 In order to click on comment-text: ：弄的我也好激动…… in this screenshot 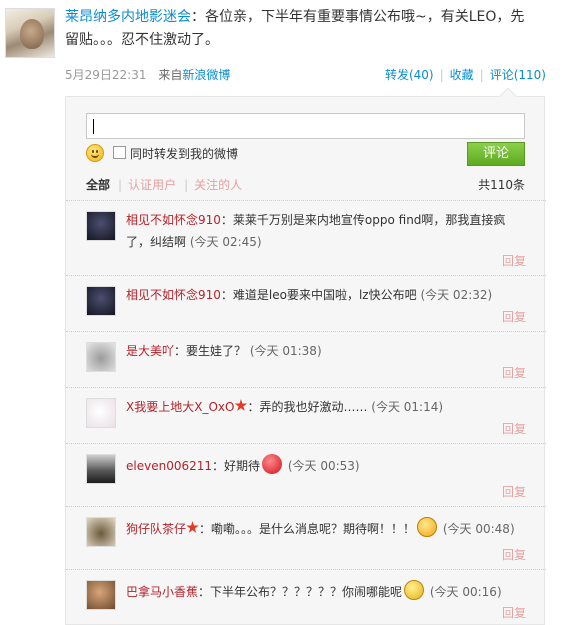, I will do `click(307, 407)`.